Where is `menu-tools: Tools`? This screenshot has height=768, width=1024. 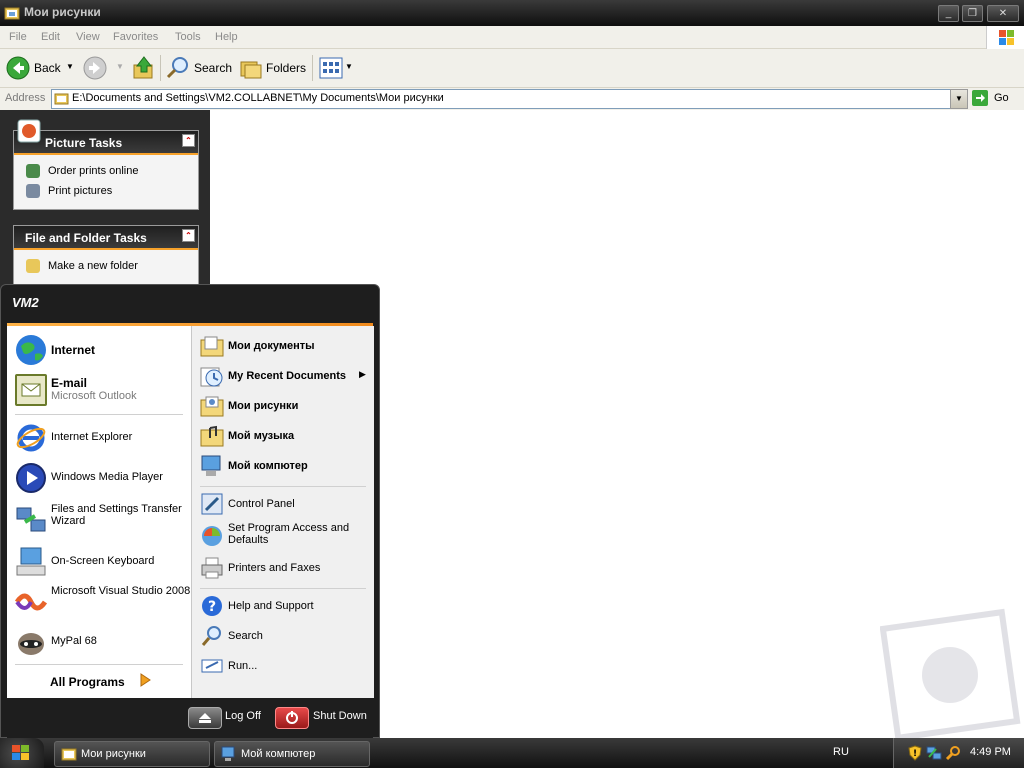
menu-tools: Tools is located at coordinates (188, 37).